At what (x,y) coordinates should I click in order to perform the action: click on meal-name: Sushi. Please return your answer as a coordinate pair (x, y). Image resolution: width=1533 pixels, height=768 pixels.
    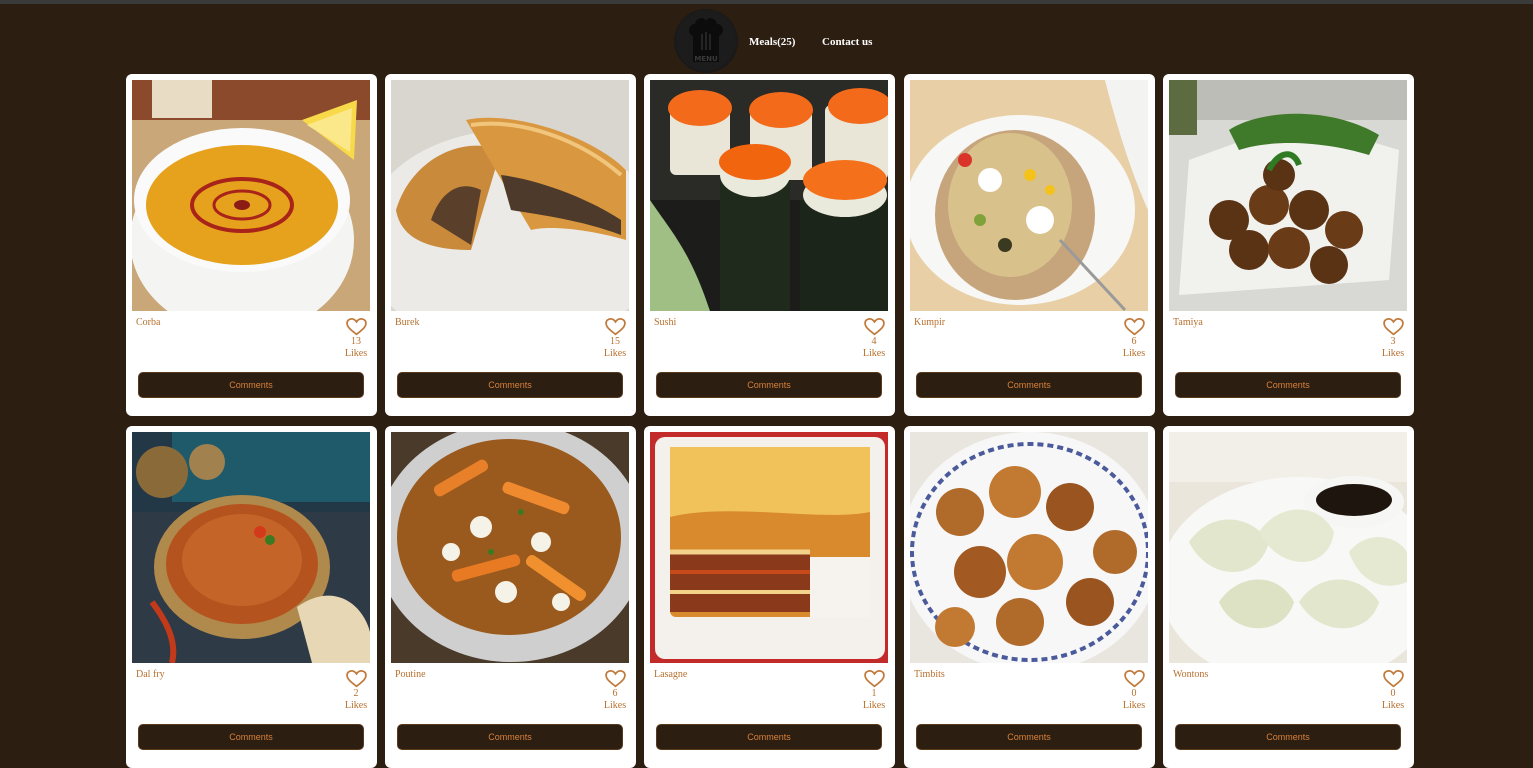
    Looking at the image, I should click on (665, 322).